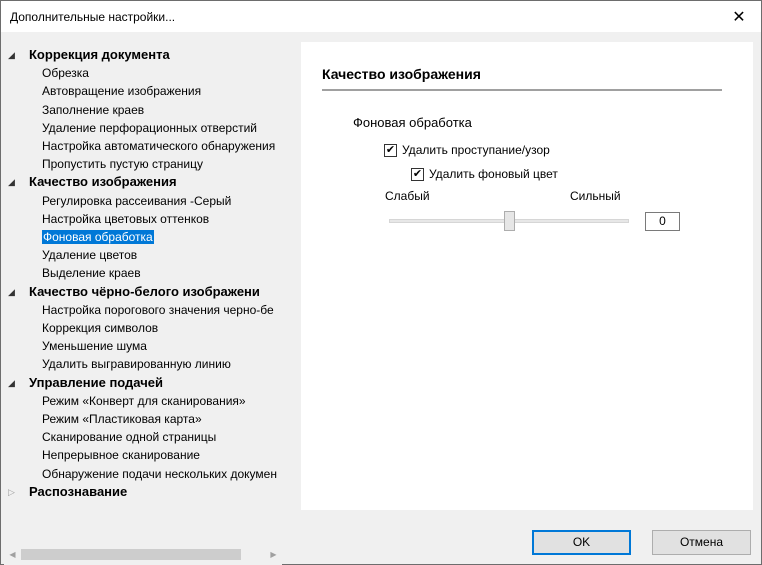 Image resolution: width=762 pixels, height=565 pixels. What do you see at coordinates (381, 16) in the screenshot?
I see `title-bar: Дополнительные настройки... ✕` at bounding box center [381, 16].